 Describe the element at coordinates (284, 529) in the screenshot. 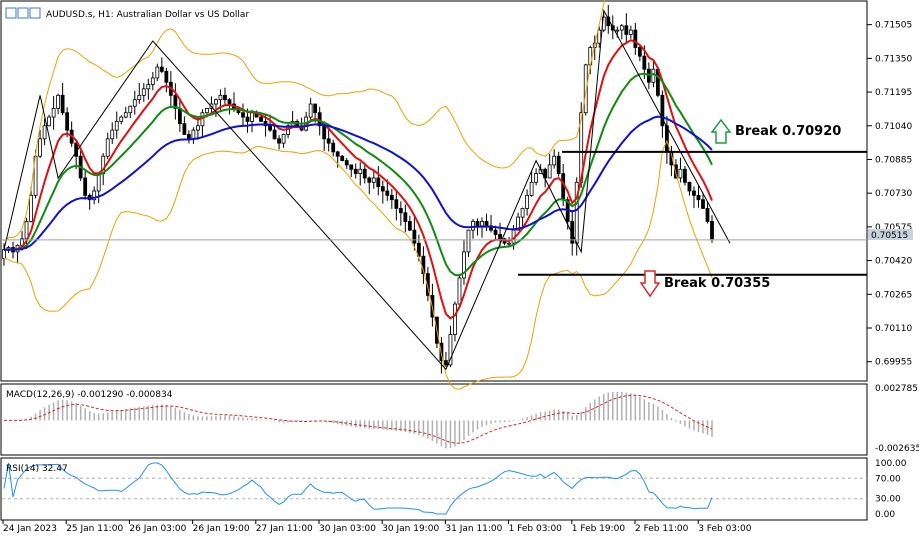

I see `time-tick-label: 27 Jan 11:00` at that location.